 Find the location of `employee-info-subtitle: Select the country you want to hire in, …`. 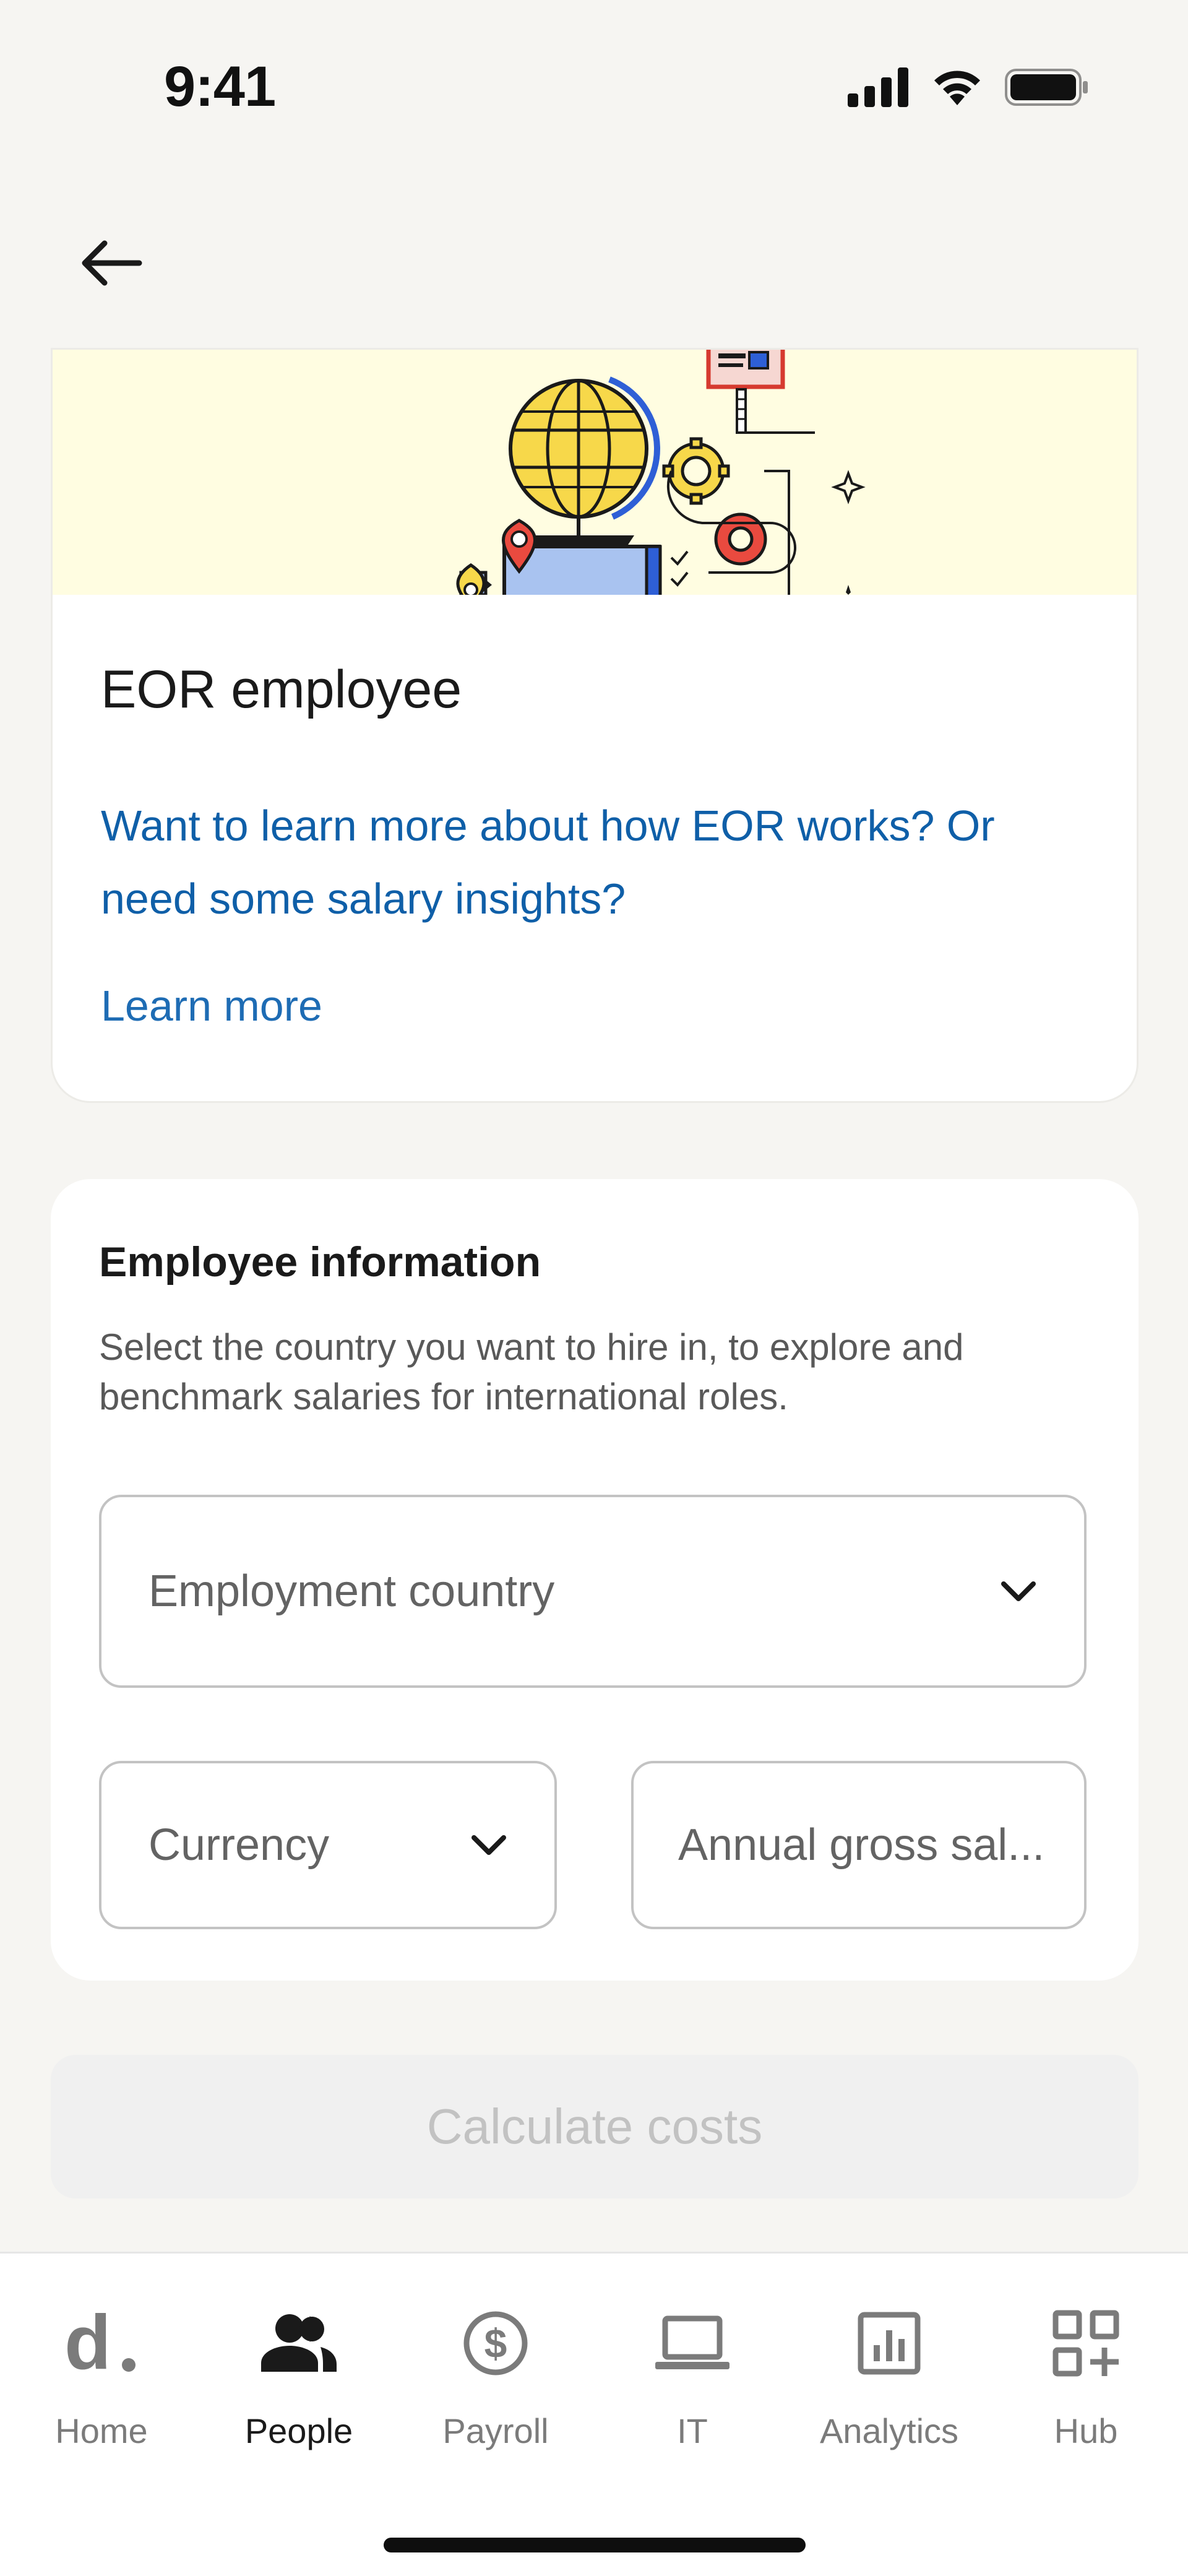

employee-info-subtitle: Select the country you want to hire in, … is located at coordinates (531, 1371).